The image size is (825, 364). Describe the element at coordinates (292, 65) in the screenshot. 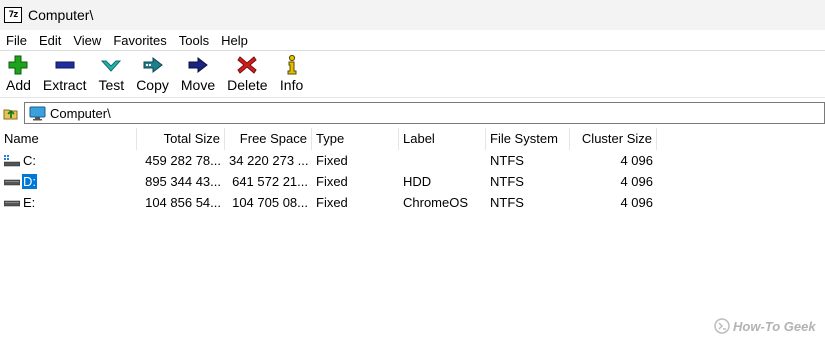

I see `info-icon` at that location.